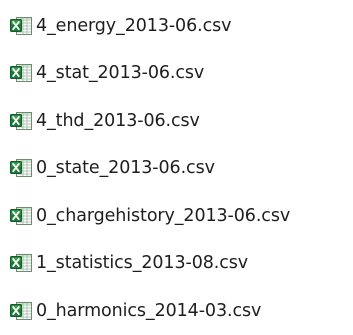  Describe the element at coordinates (163, 215) in the screenshot. I see `file-name: 0_chargehistory_2013-06.csv` at that location.